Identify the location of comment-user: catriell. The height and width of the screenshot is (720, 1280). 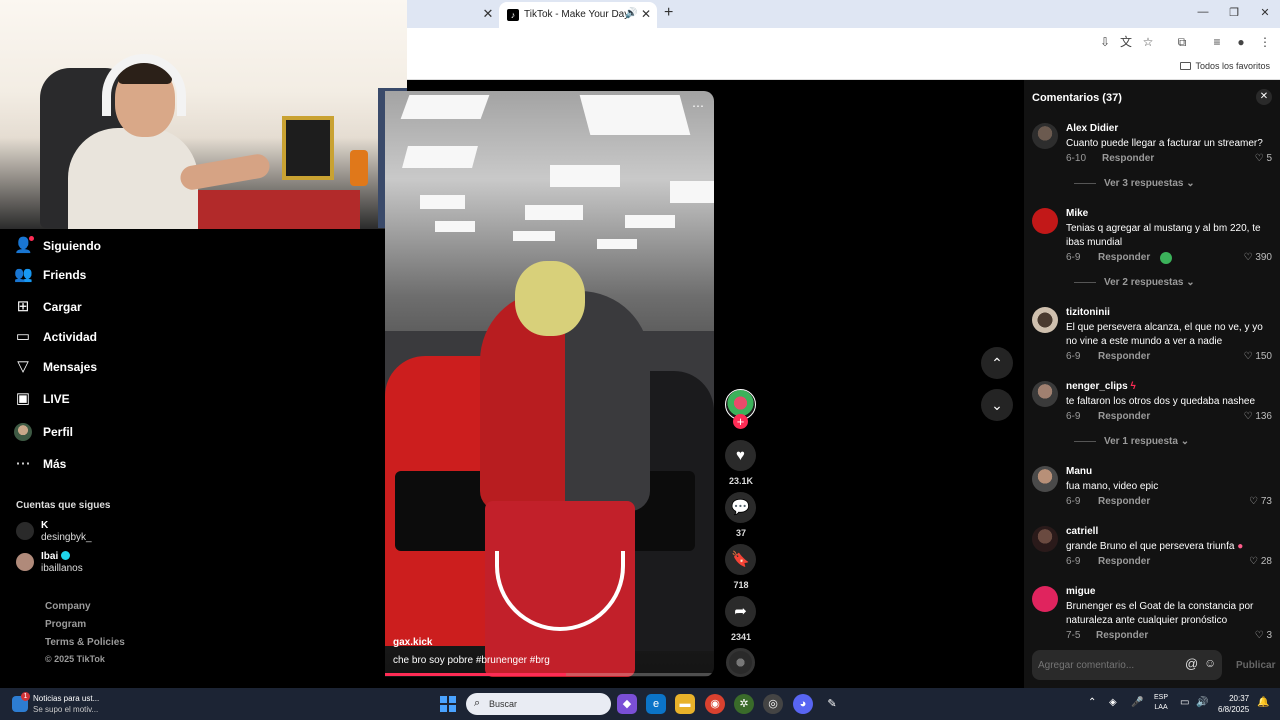
(1082, 531).